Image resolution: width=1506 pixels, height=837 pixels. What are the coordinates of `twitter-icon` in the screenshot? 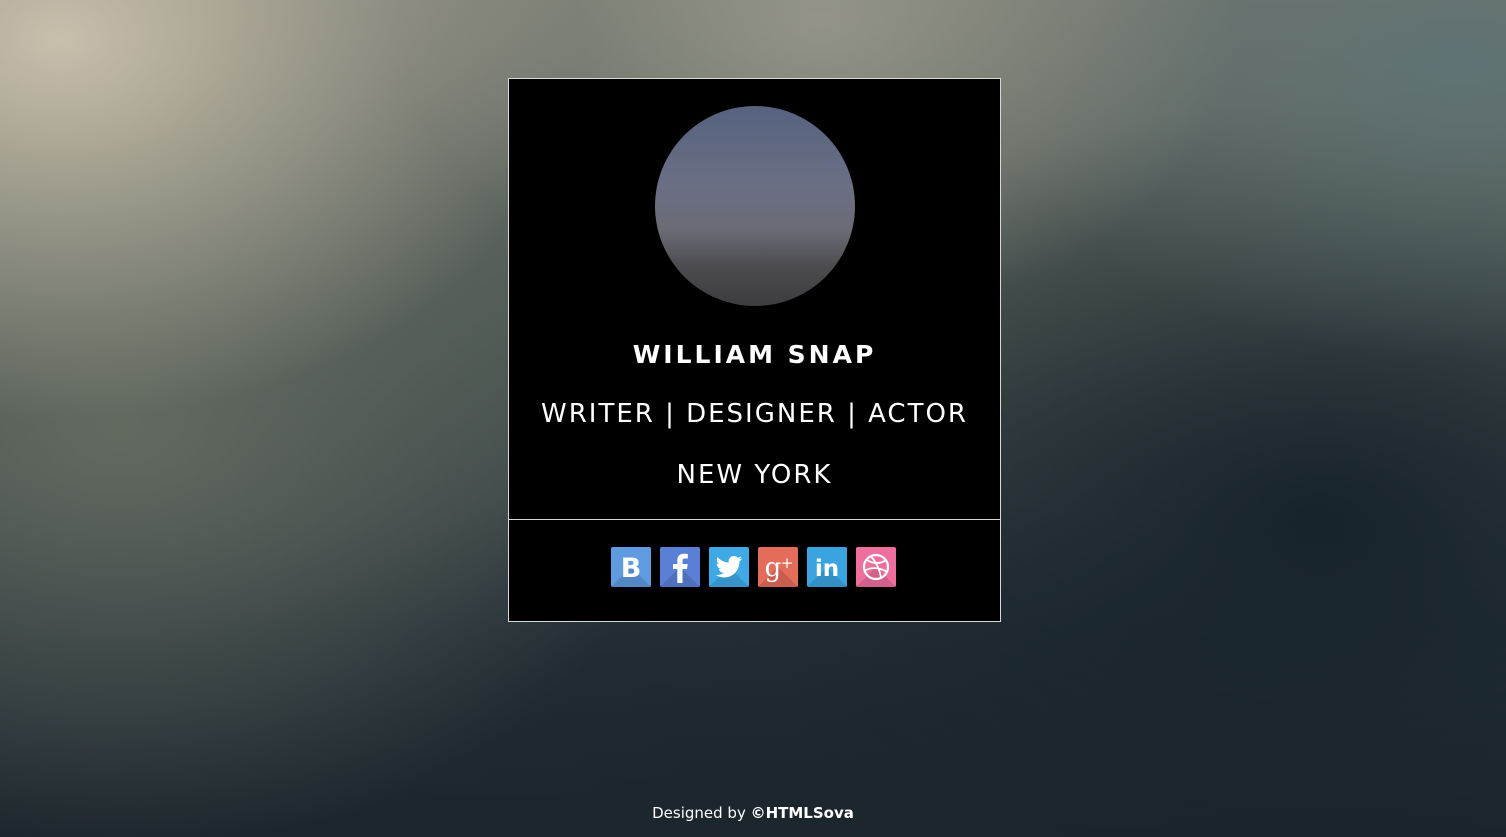 It's located at (729, 567).